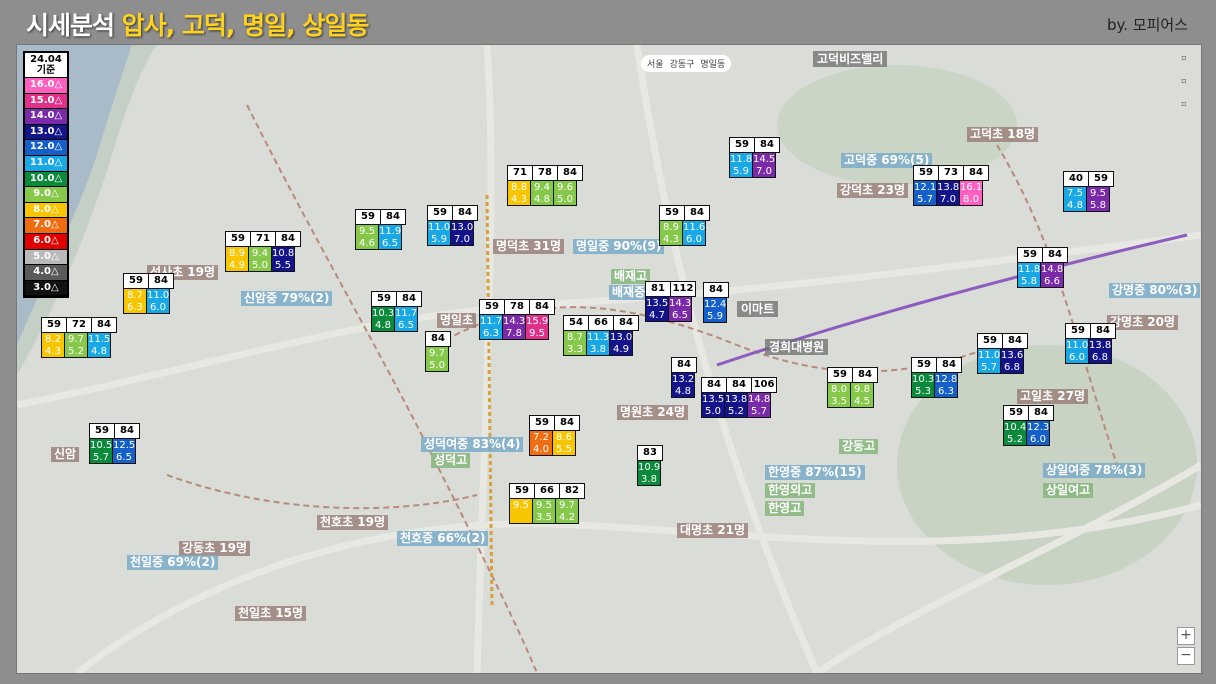 This screenshot has height=684, width=1216. What do you see at coordinates (815, 472) in the screenshot?
I see `school-tag: 한영중 87%(15)` at bounding box center [815, 472].